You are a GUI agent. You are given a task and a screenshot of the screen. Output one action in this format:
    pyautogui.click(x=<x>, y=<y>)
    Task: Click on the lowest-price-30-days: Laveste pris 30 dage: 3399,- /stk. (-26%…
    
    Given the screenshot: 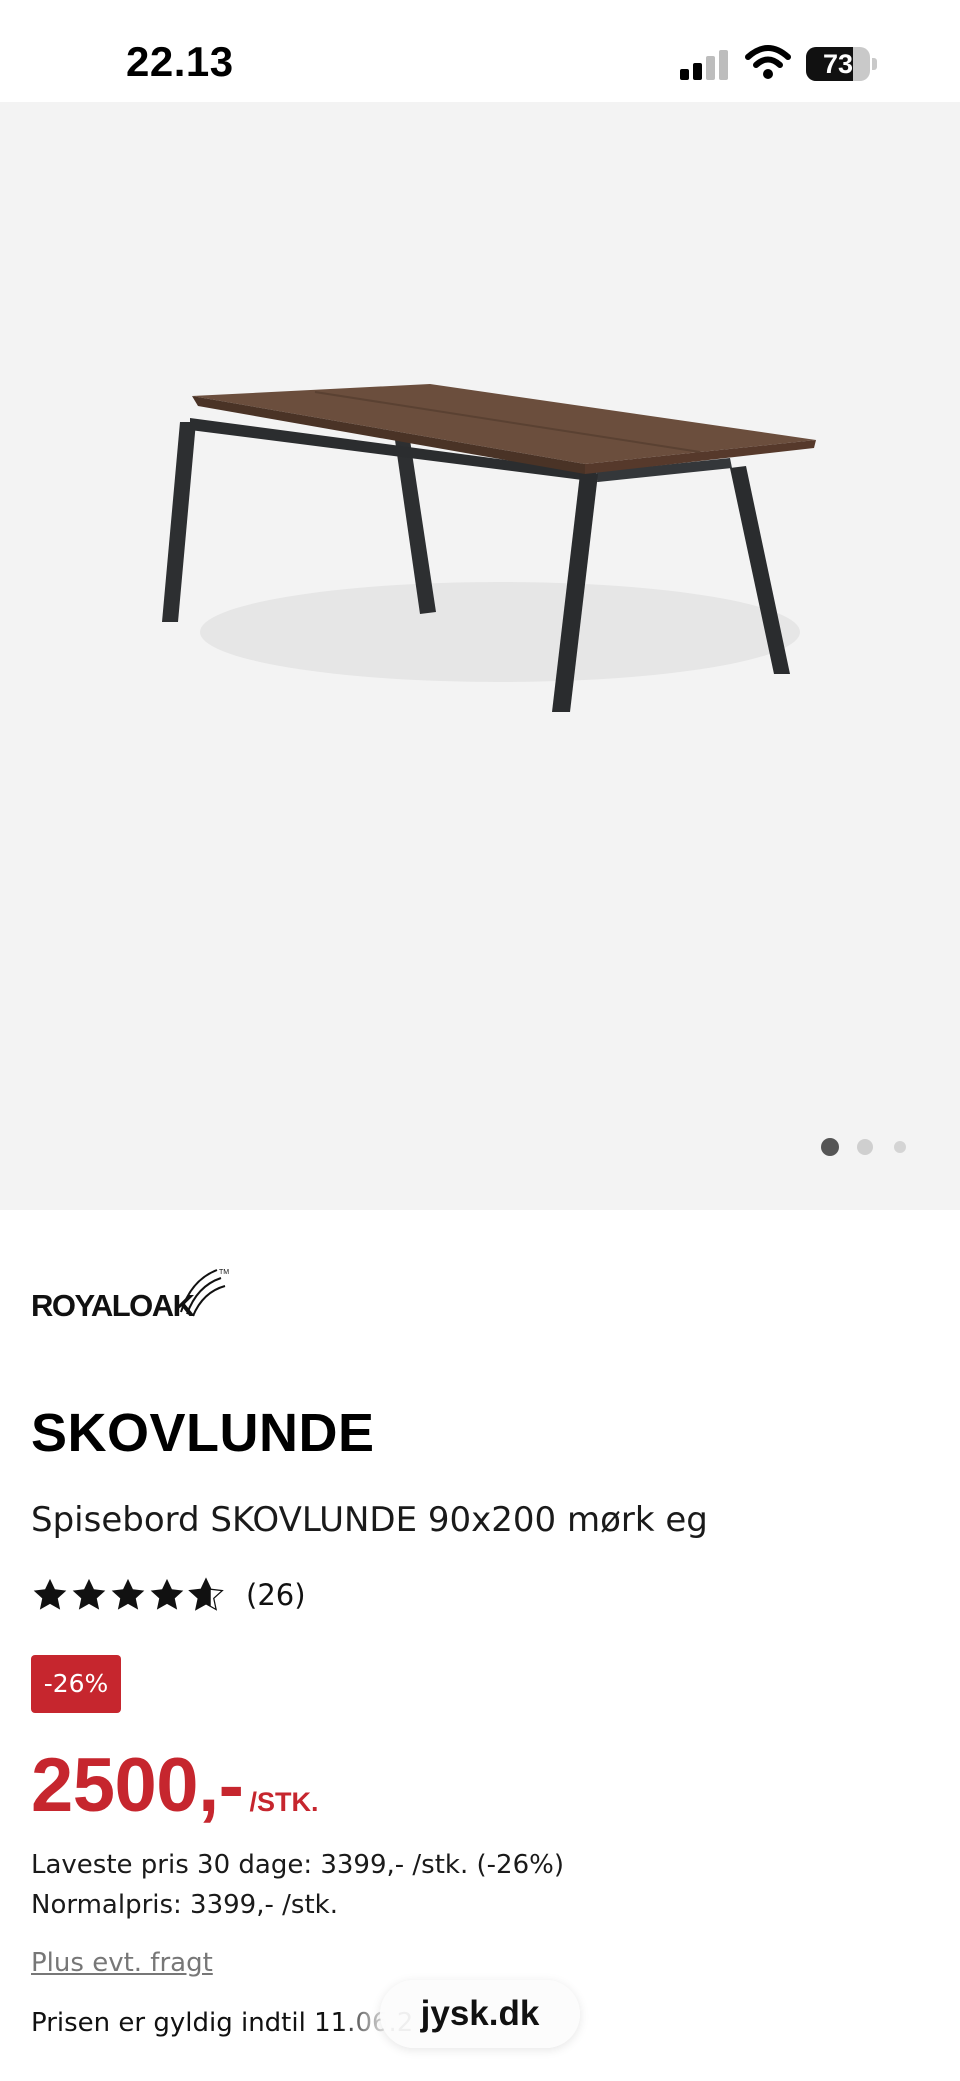 What is the action you would take?
    pyautogui.click(x=297, y=1865)
    